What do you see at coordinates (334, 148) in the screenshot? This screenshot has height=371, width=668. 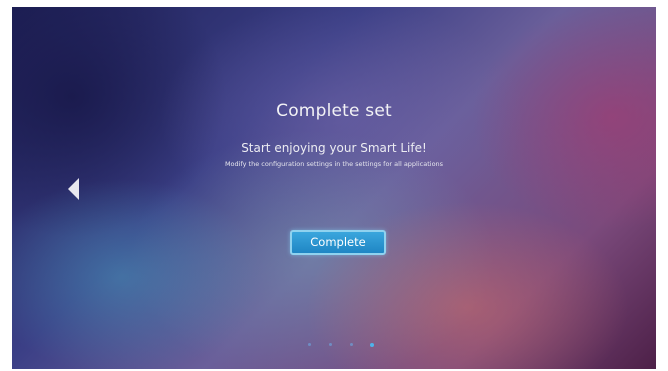 I see `page-subtitle: Start enjoying your Smart Life!` at bounding box center [334, 148].